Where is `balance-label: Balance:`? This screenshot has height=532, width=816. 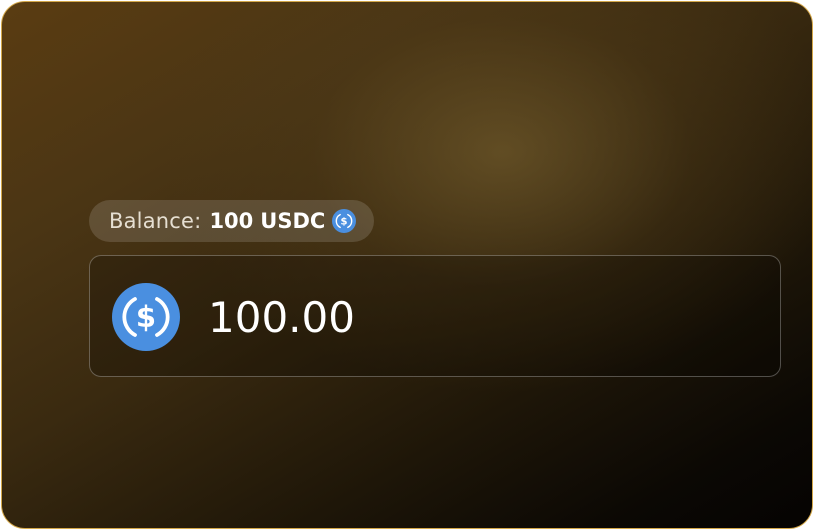 balance-label: Balance: is located at coordinates (155, 221).